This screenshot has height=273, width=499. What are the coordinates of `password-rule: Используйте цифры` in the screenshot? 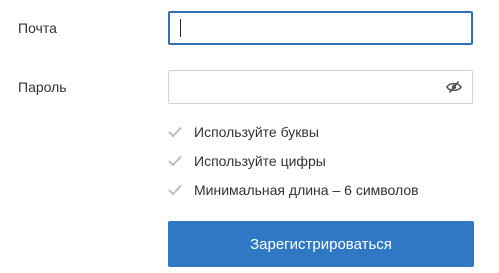 It's located at (293, 160).